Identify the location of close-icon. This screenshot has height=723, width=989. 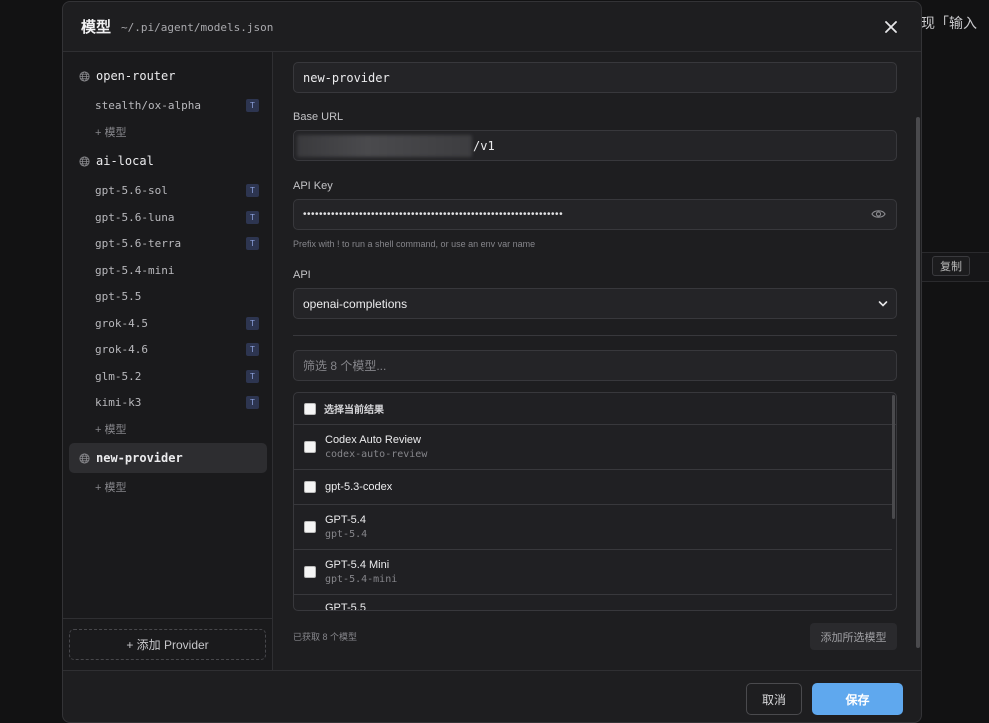
(891, 27).